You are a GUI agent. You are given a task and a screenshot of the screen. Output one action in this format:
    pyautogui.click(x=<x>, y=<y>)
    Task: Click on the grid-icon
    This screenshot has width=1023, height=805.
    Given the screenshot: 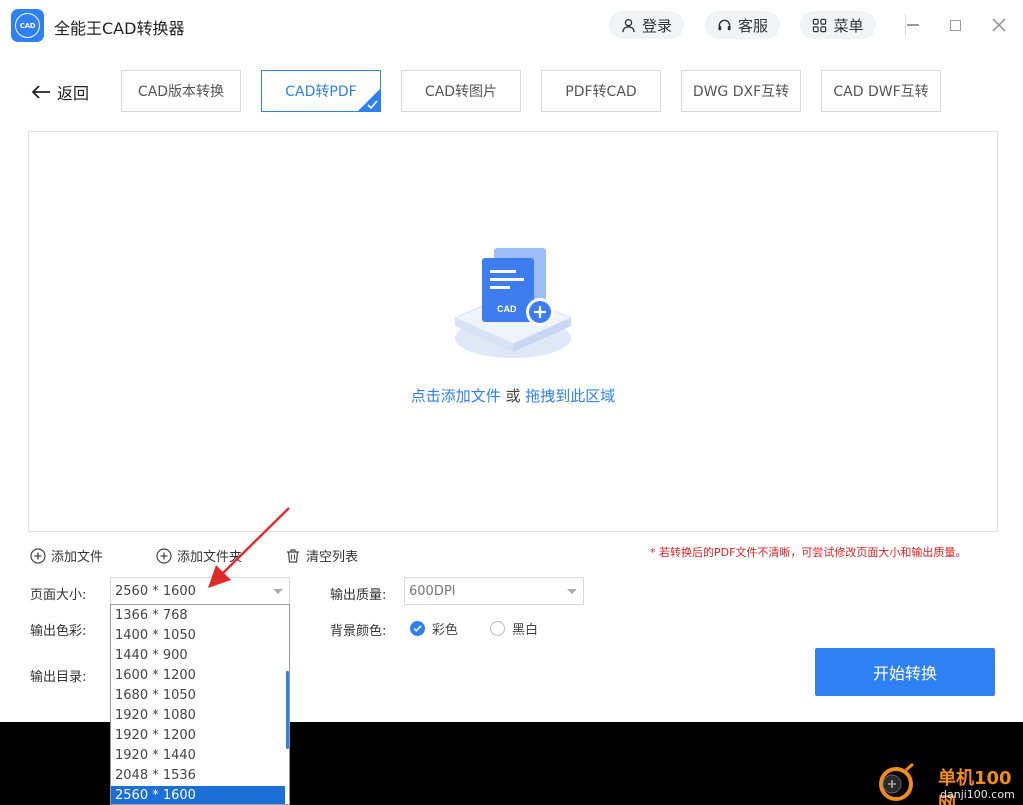 What is the action you would take?
    pyautogui.click(x=820, y=25)
    